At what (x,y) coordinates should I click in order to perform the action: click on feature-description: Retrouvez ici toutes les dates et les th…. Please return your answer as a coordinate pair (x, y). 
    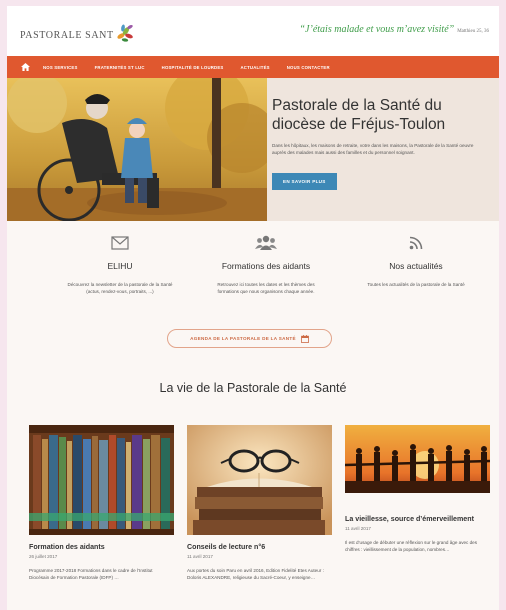
    Looking at the image, I should click on (266, 288).